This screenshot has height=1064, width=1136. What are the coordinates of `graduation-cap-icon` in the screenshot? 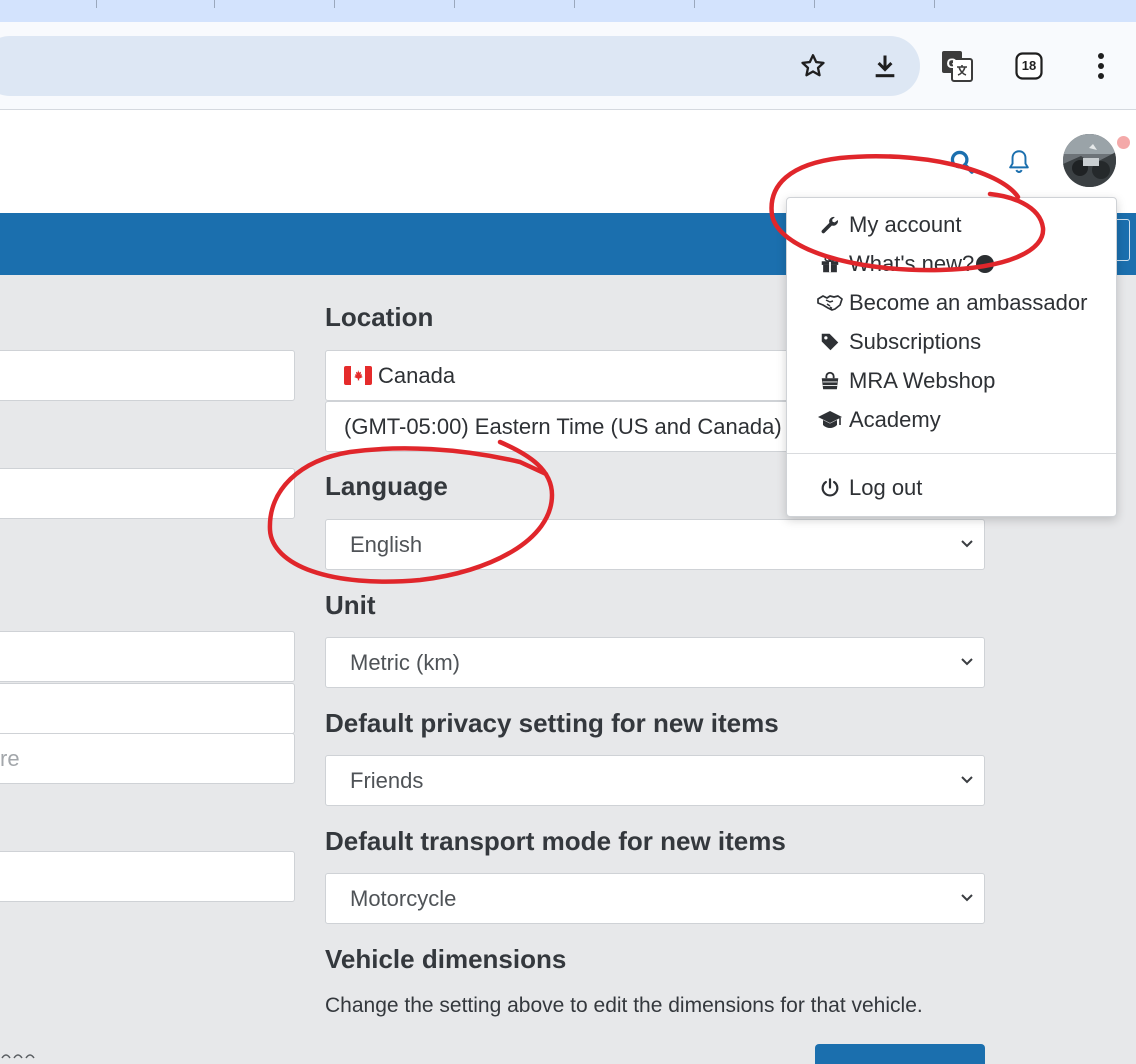 It's located at (830, 420).